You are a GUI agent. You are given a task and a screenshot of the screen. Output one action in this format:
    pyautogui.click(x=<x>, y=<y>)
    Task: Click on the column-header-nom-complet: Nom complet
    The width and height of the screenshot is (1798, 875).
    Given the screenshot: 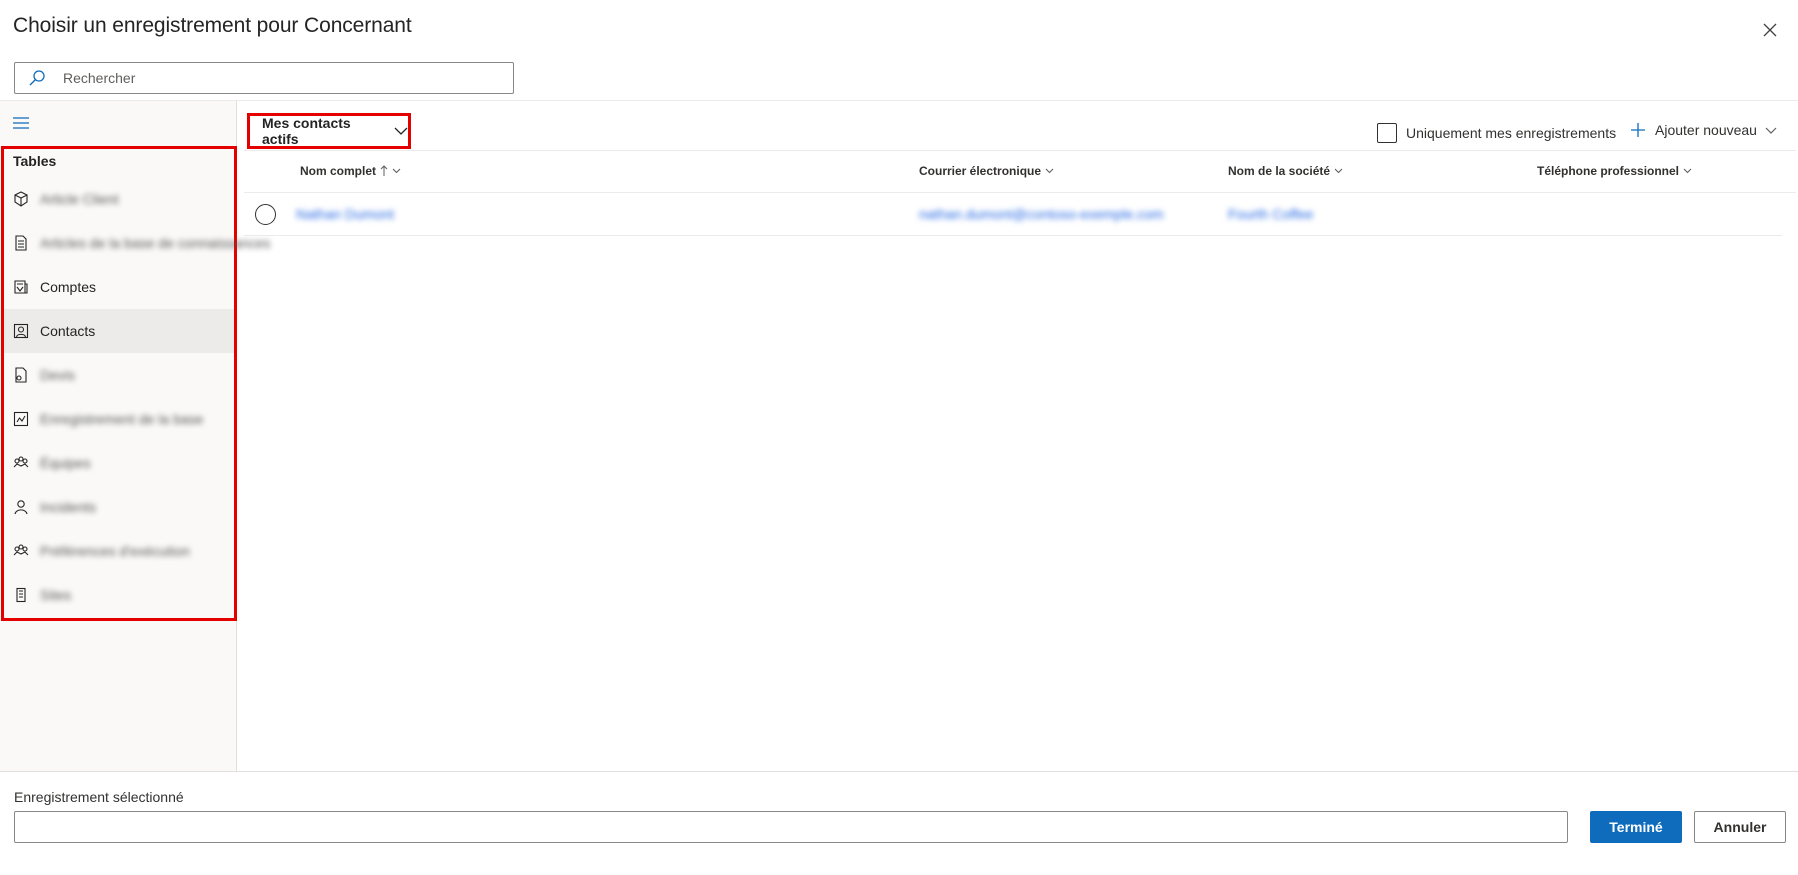 What is the action you would take?
    pyautogui.click(x=350, y=171)
    